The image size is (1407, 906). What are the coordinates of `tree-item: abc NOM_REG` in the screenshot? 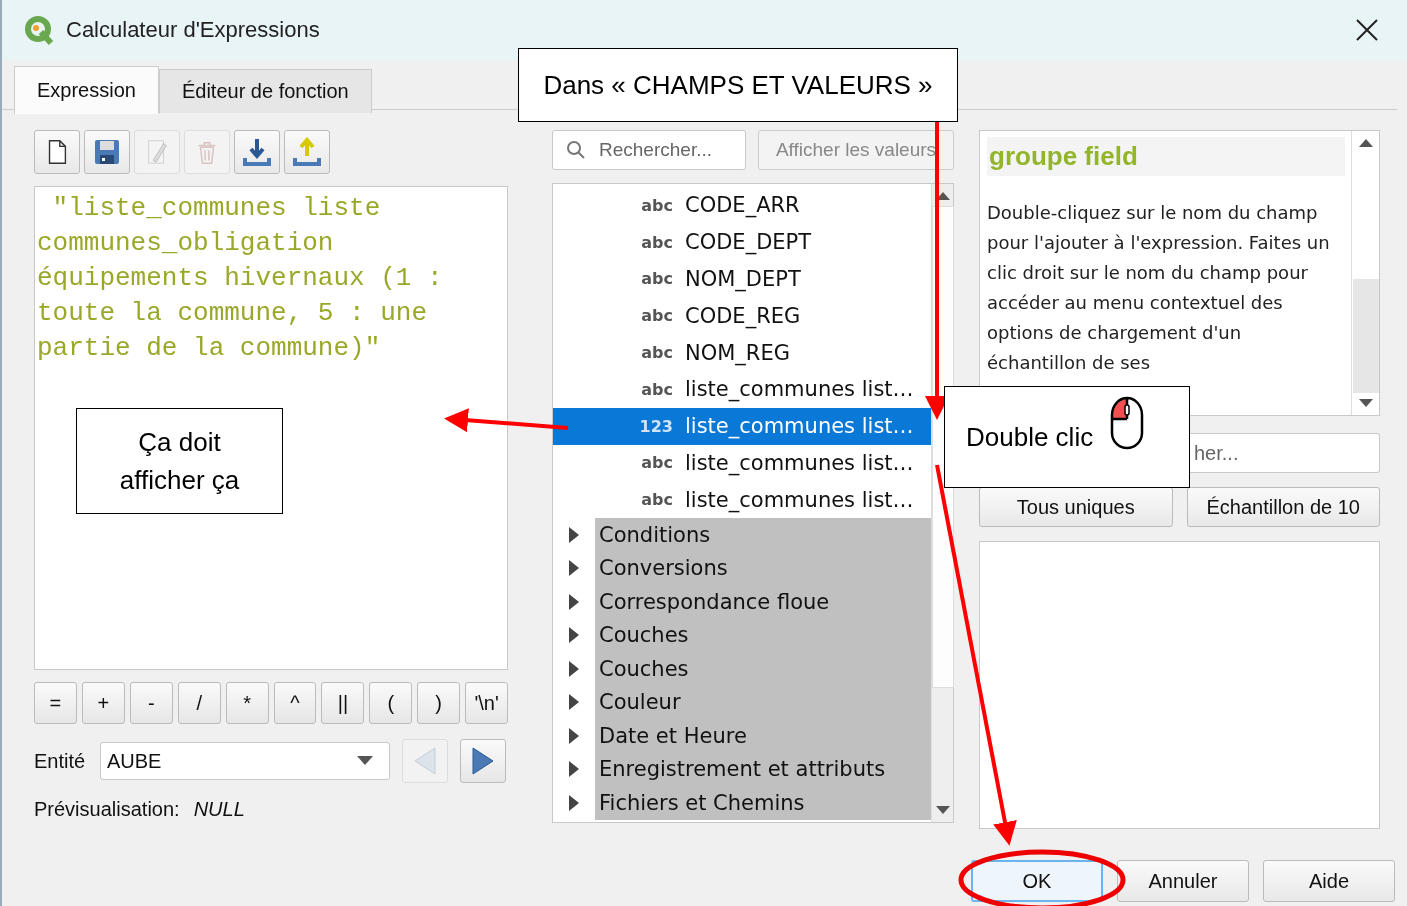 It's located at (742, 352).